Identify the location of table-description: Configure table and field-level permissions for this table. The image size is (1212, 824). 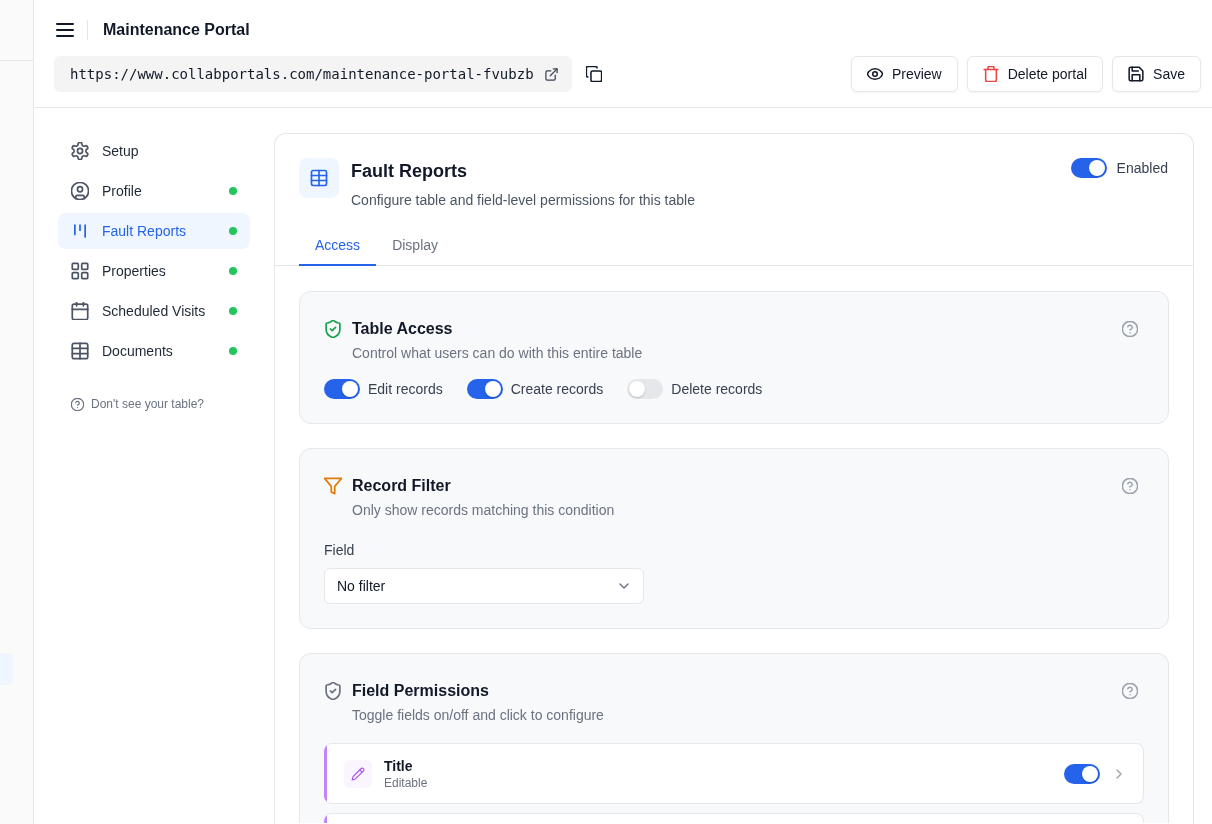
(523, 200).